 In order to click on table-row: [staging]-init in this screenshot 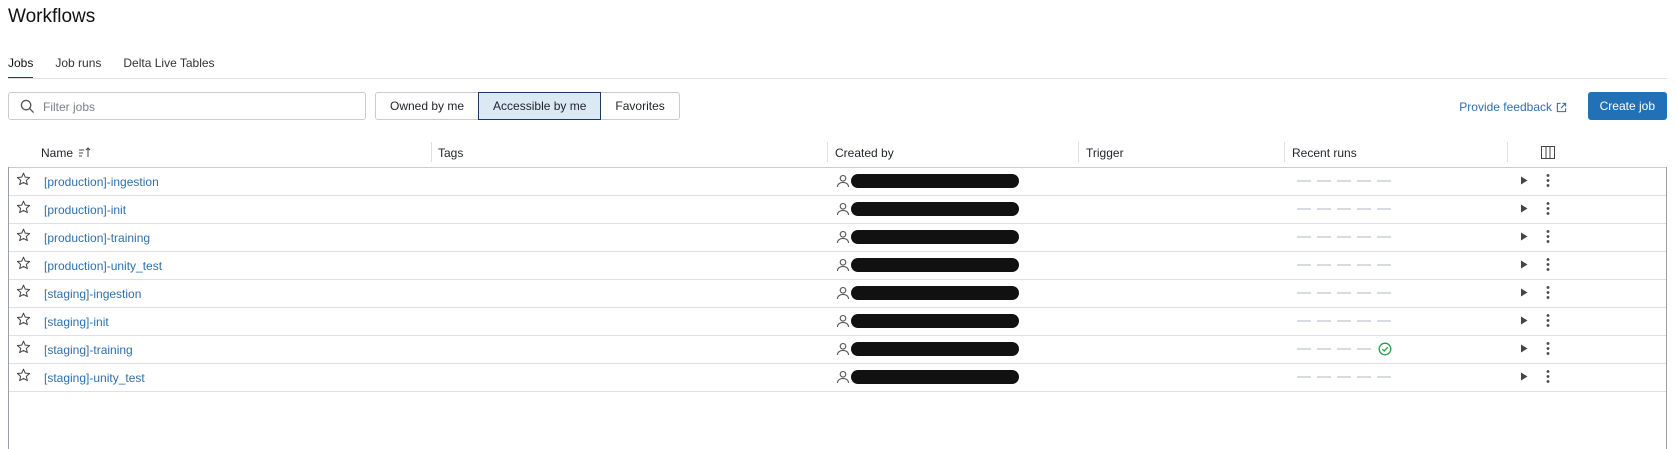, I will do `click(837, 321)`.